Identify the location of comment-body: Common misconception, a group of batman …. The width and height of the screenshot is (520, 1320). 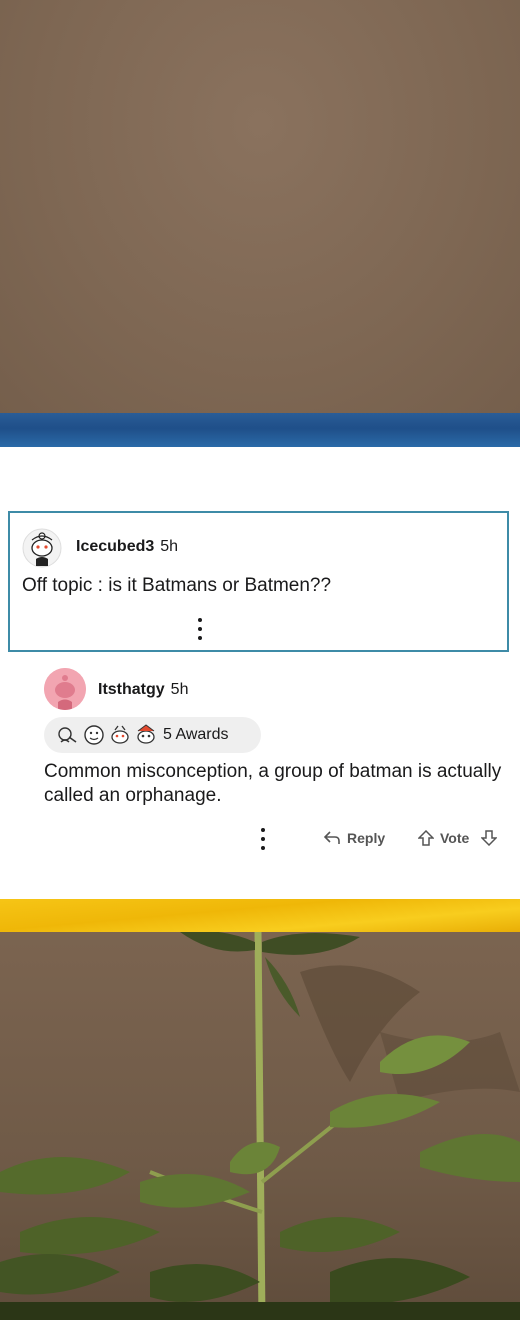
(273, 783).